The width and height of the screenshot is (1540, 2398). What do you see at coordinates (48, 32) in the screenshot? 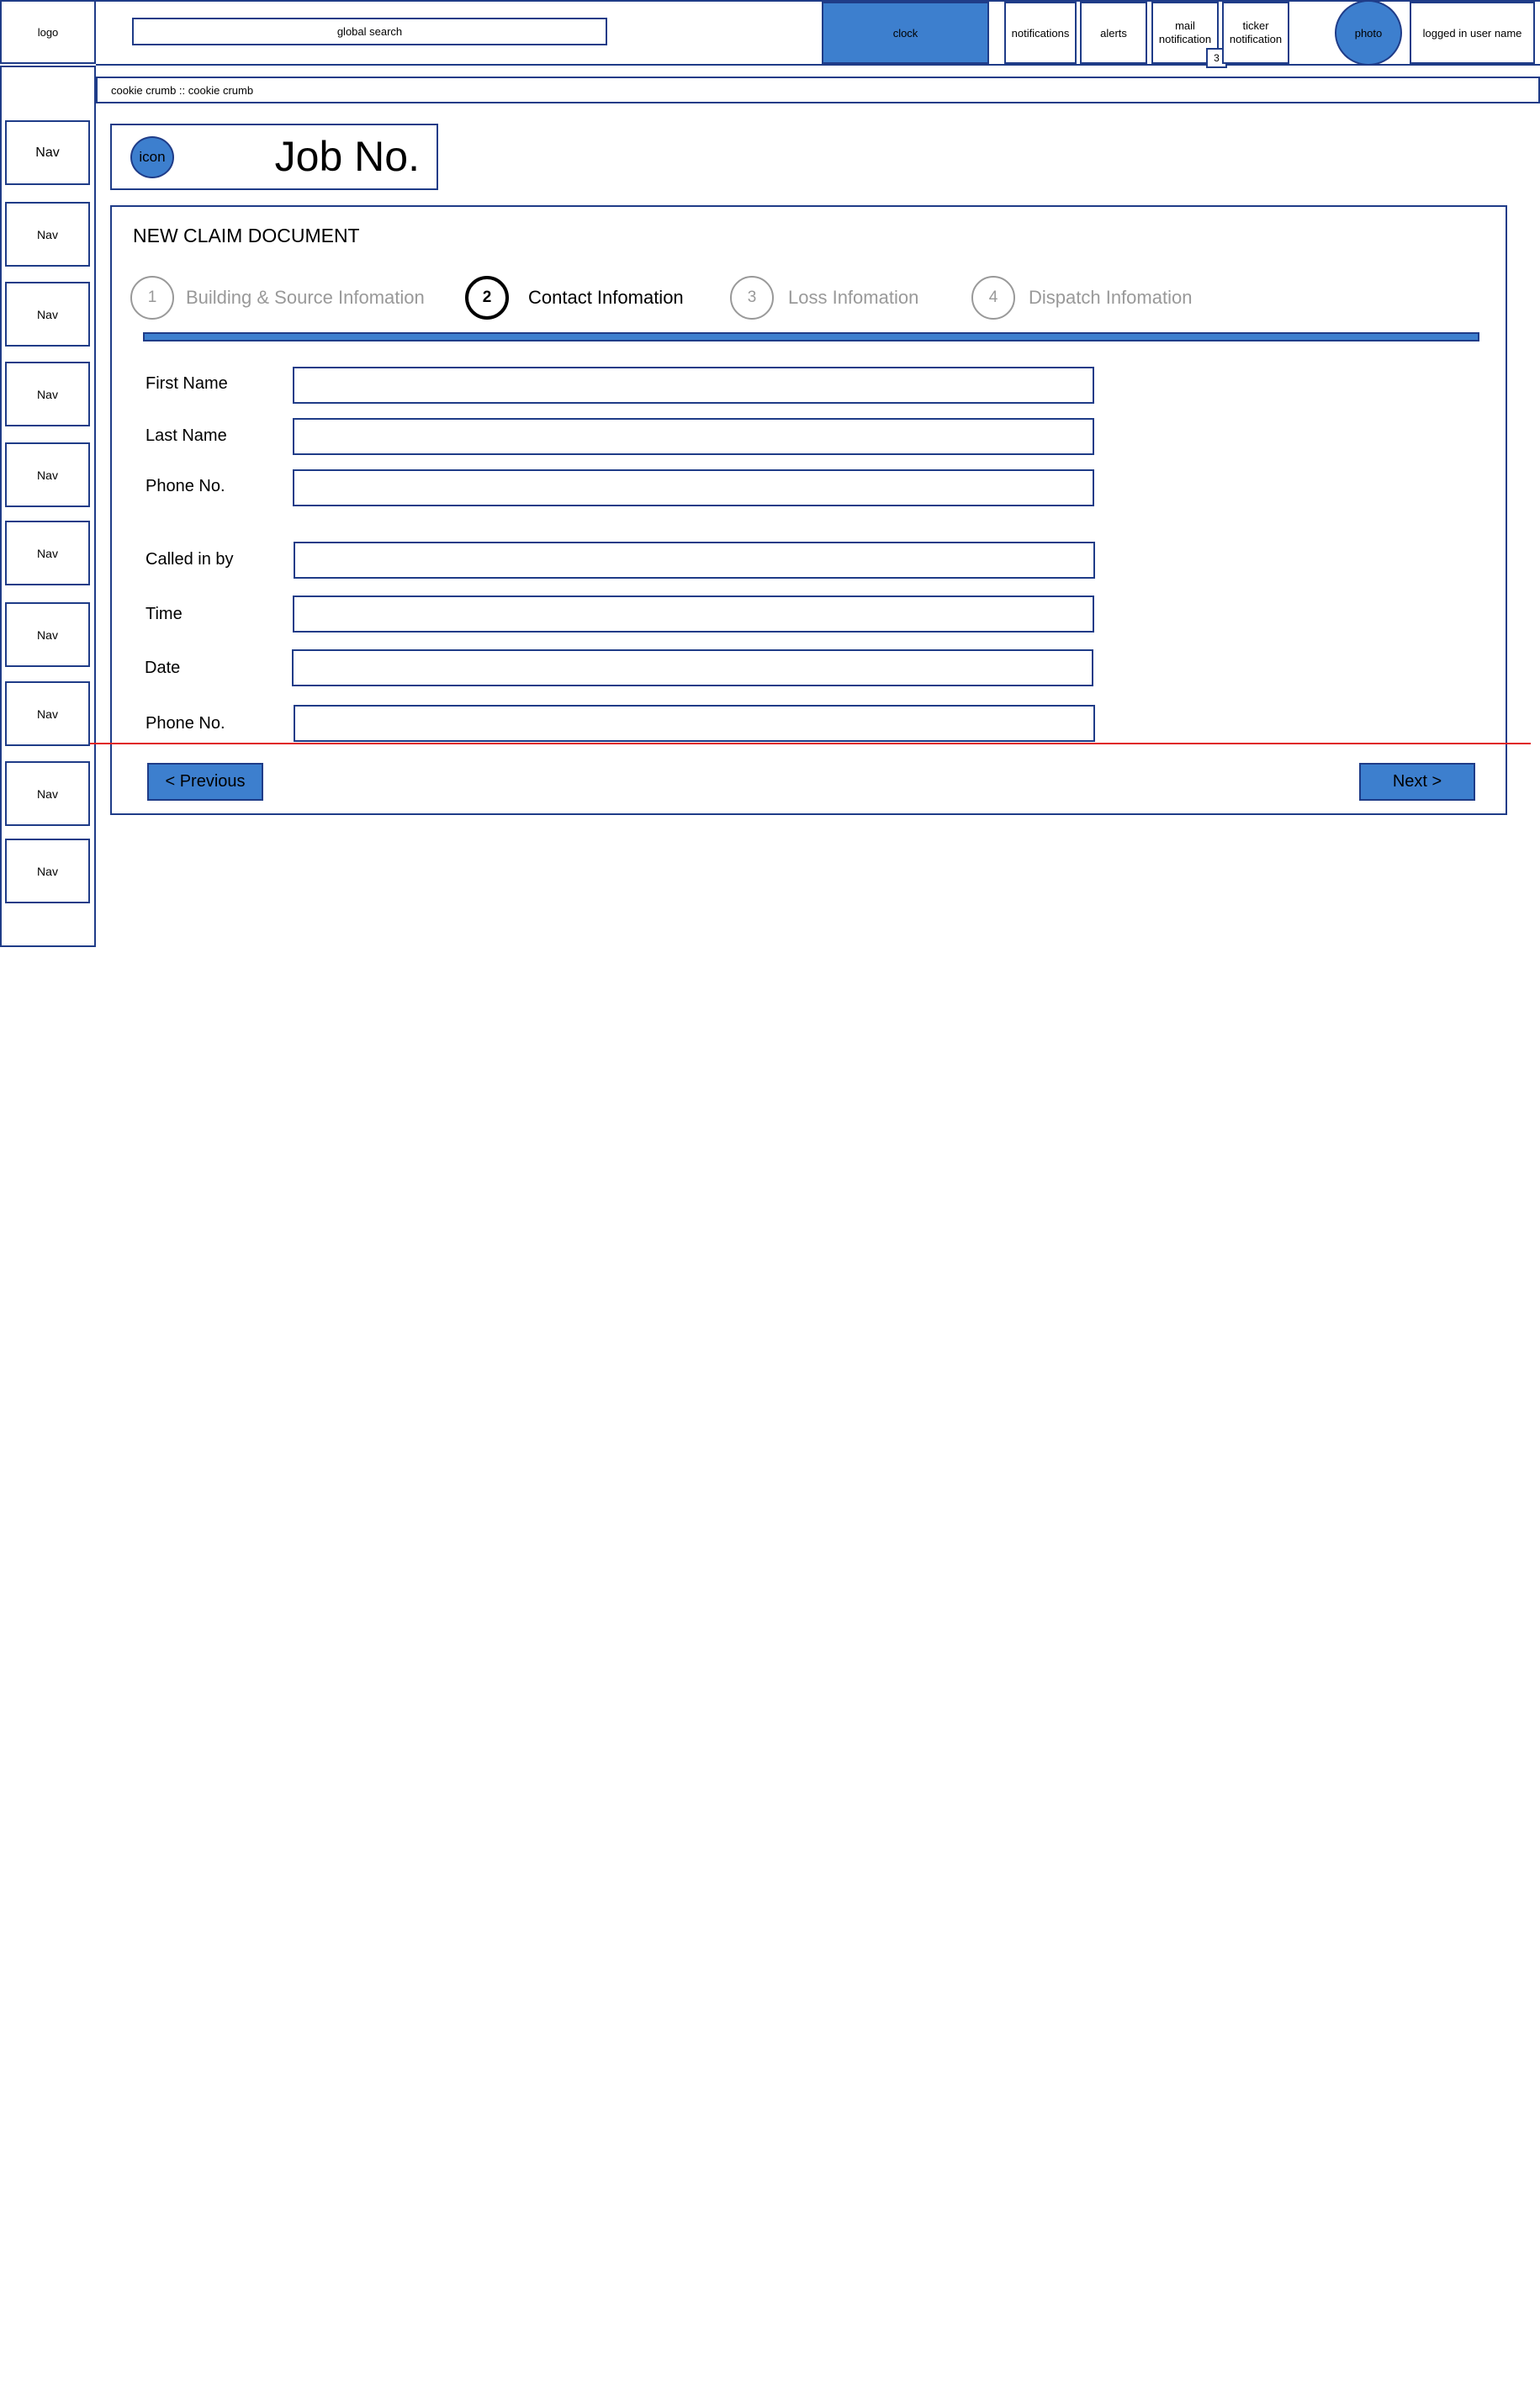
I see `logo: logo` at bounding box center [48, 32].